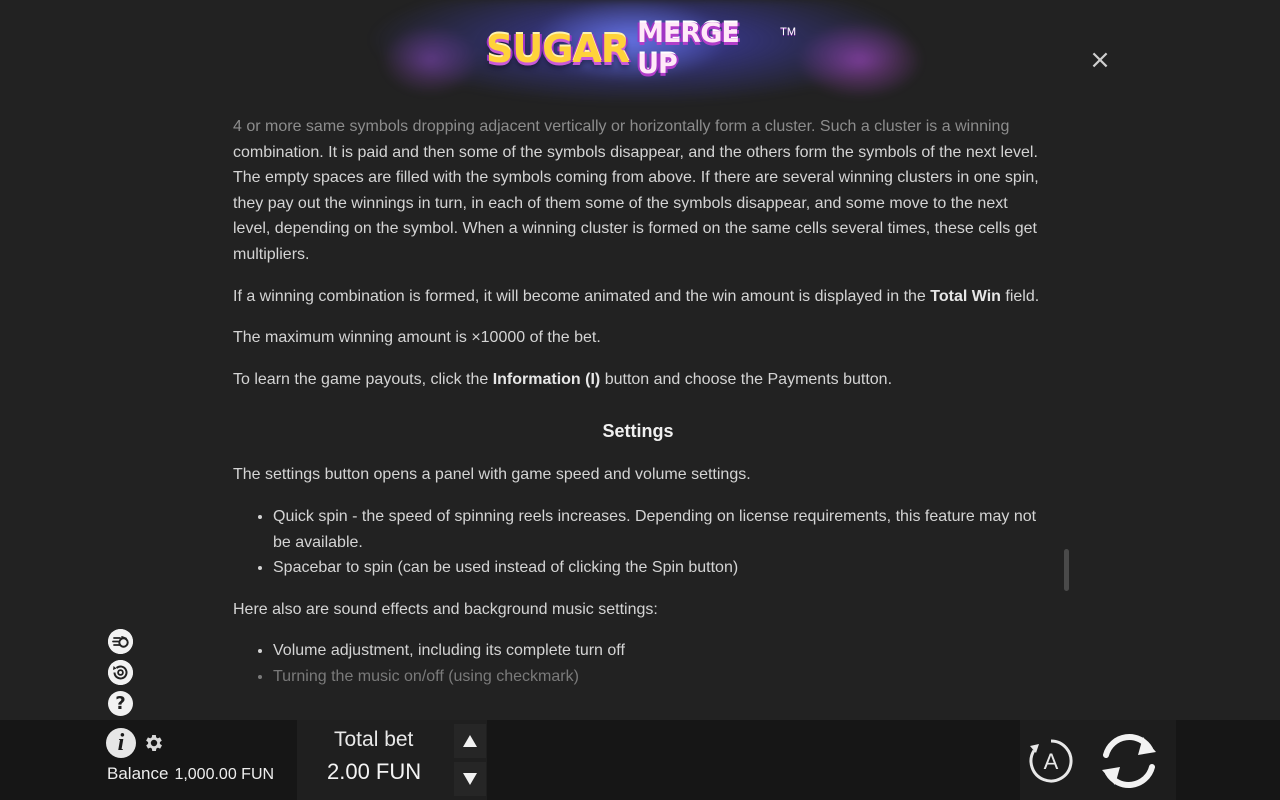  Describe the element at coordinates (788, 32) in the screenshot. I see `logo-trademark: TM` at that location.